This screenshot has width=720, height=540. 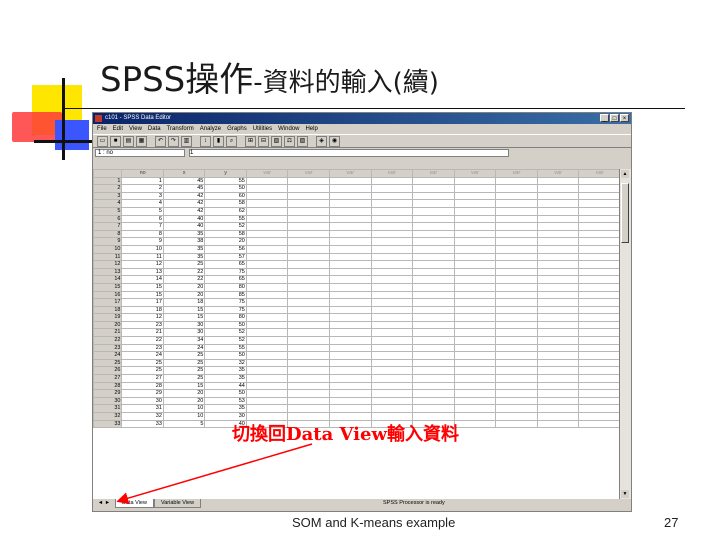 I want to click on callout-arrow, so click(x=214, y=474).